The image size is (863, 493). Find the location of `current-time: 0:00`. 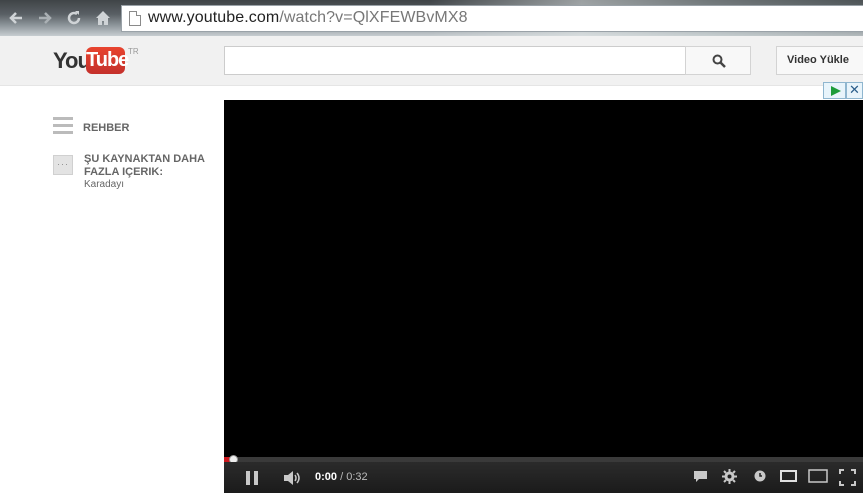

current-time: 0:00 is located at coordinates (326, 477).